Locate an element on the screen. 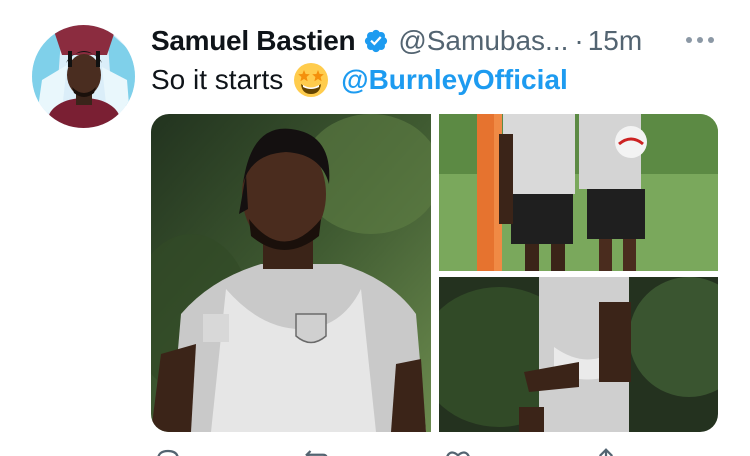 The width and height of the screenshot is (750, 456). mention-link: @BurnleyOfficial is located at coordinates (454, 80).